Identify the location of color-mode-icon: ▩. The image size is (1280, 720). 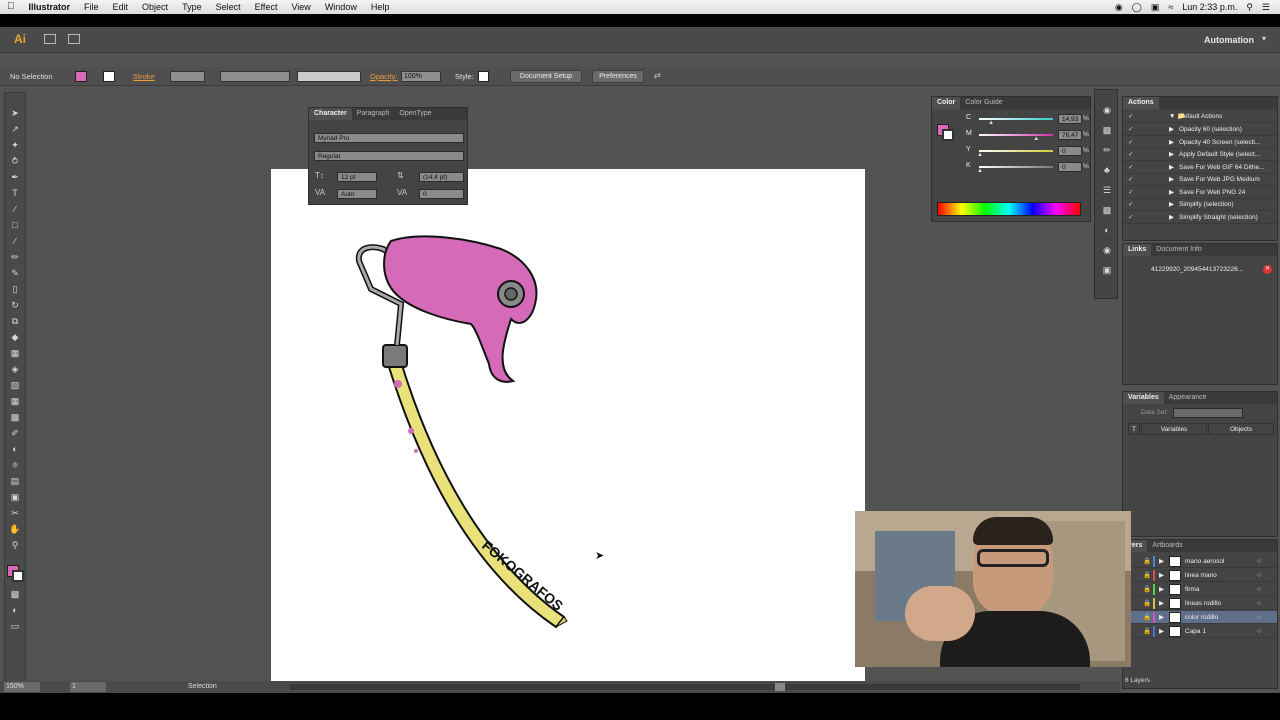
(15, 594).